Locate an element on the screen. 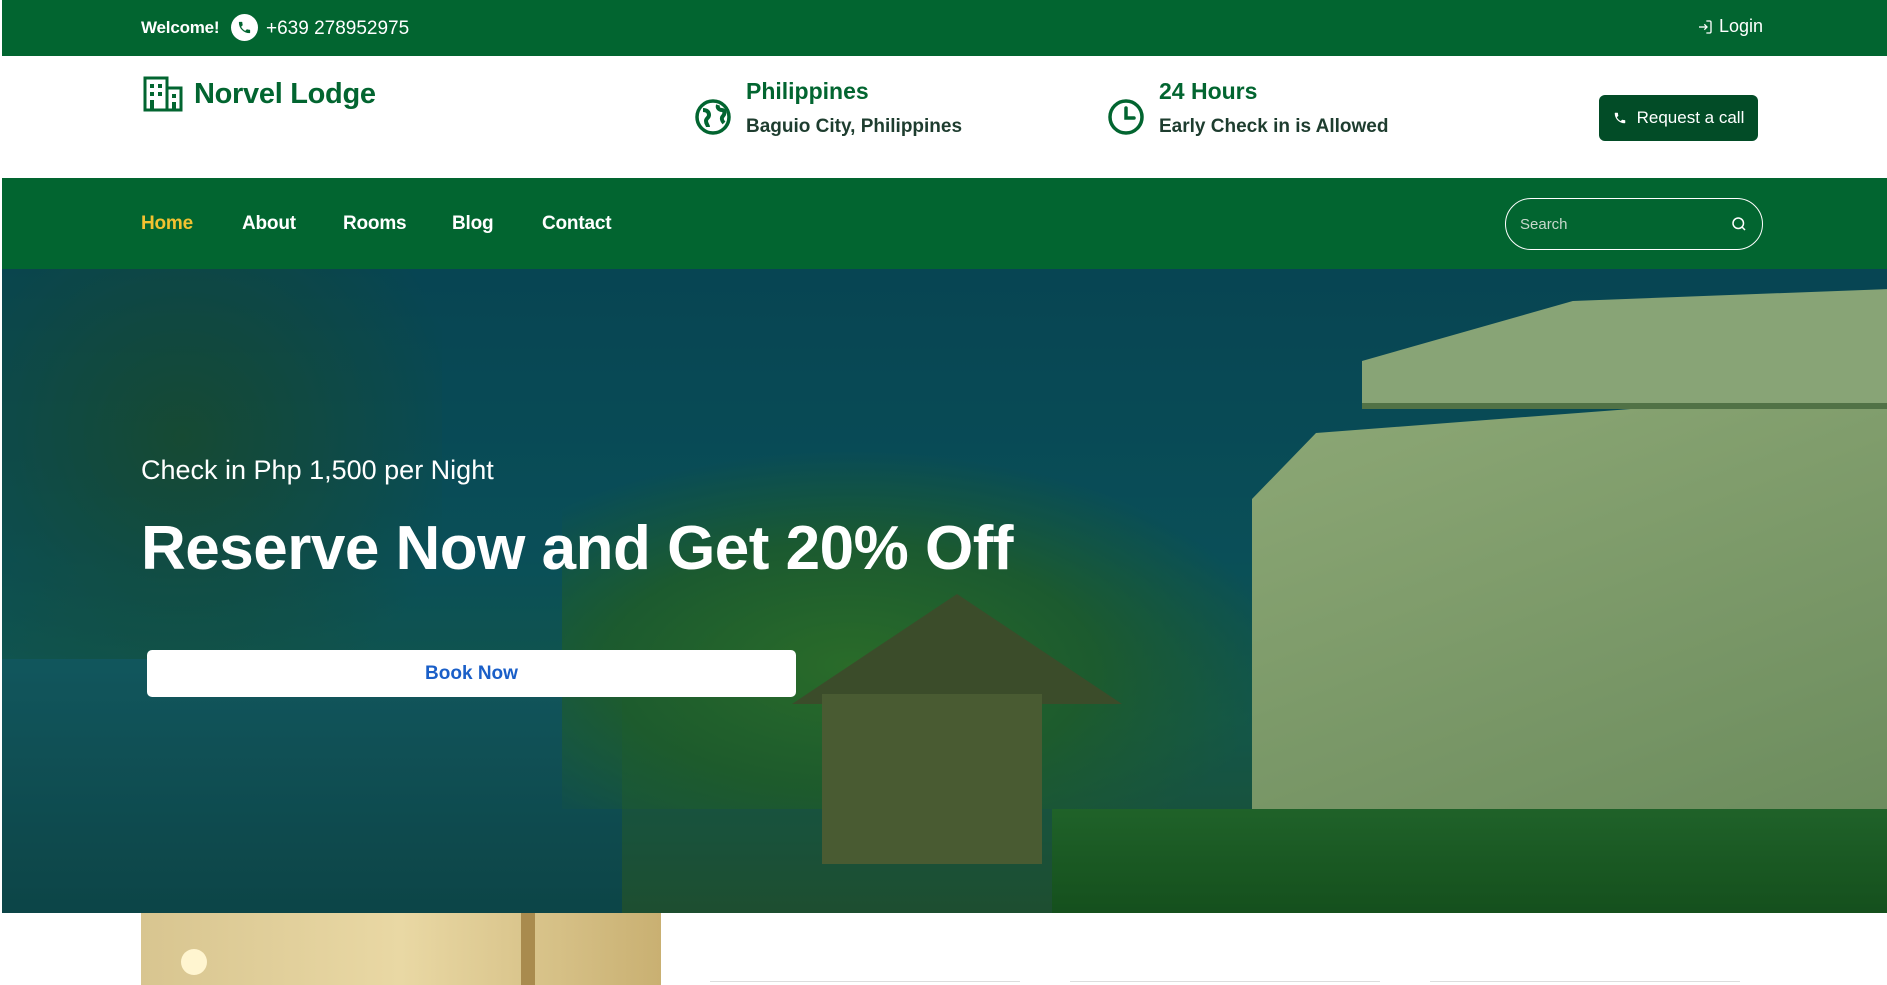  nav-item-blog: Blog is located at coordinates (473, 224).